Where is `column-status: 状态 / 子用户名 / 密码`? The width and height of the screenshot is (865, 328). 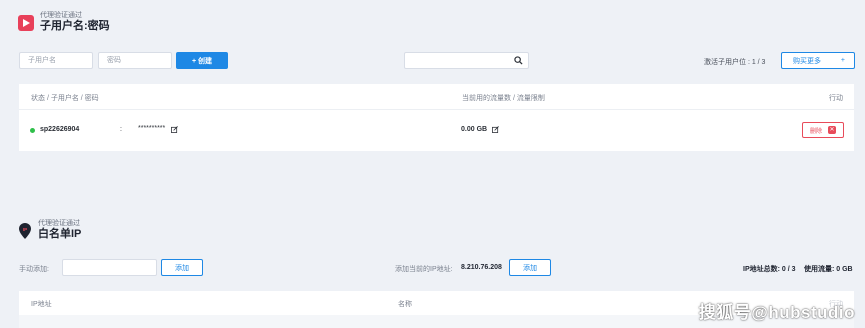
column-status: 状态 / 子用户名 / 密码 is located at coordinates (65, 98).